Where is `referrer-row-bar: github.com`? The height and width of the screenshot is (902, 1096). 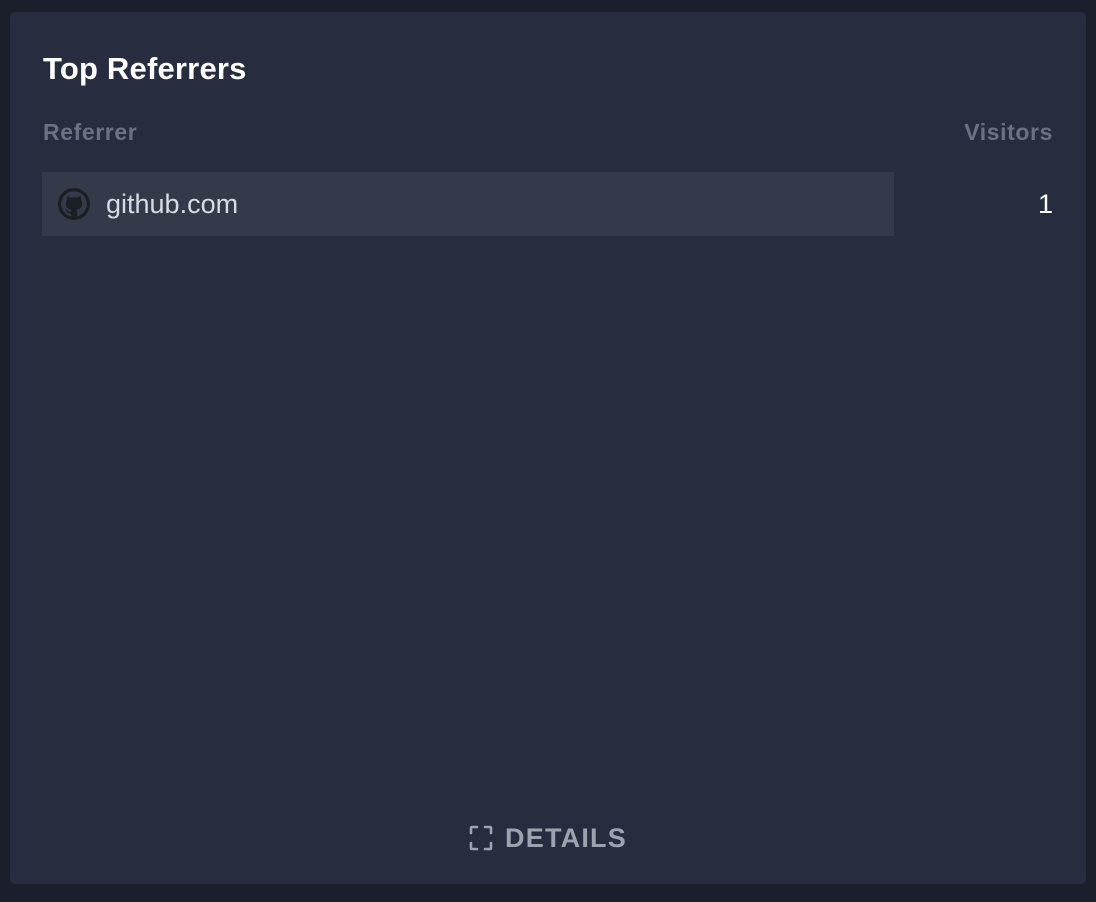
referrer-row-bar: github.com is located at coordinates (468, 204).